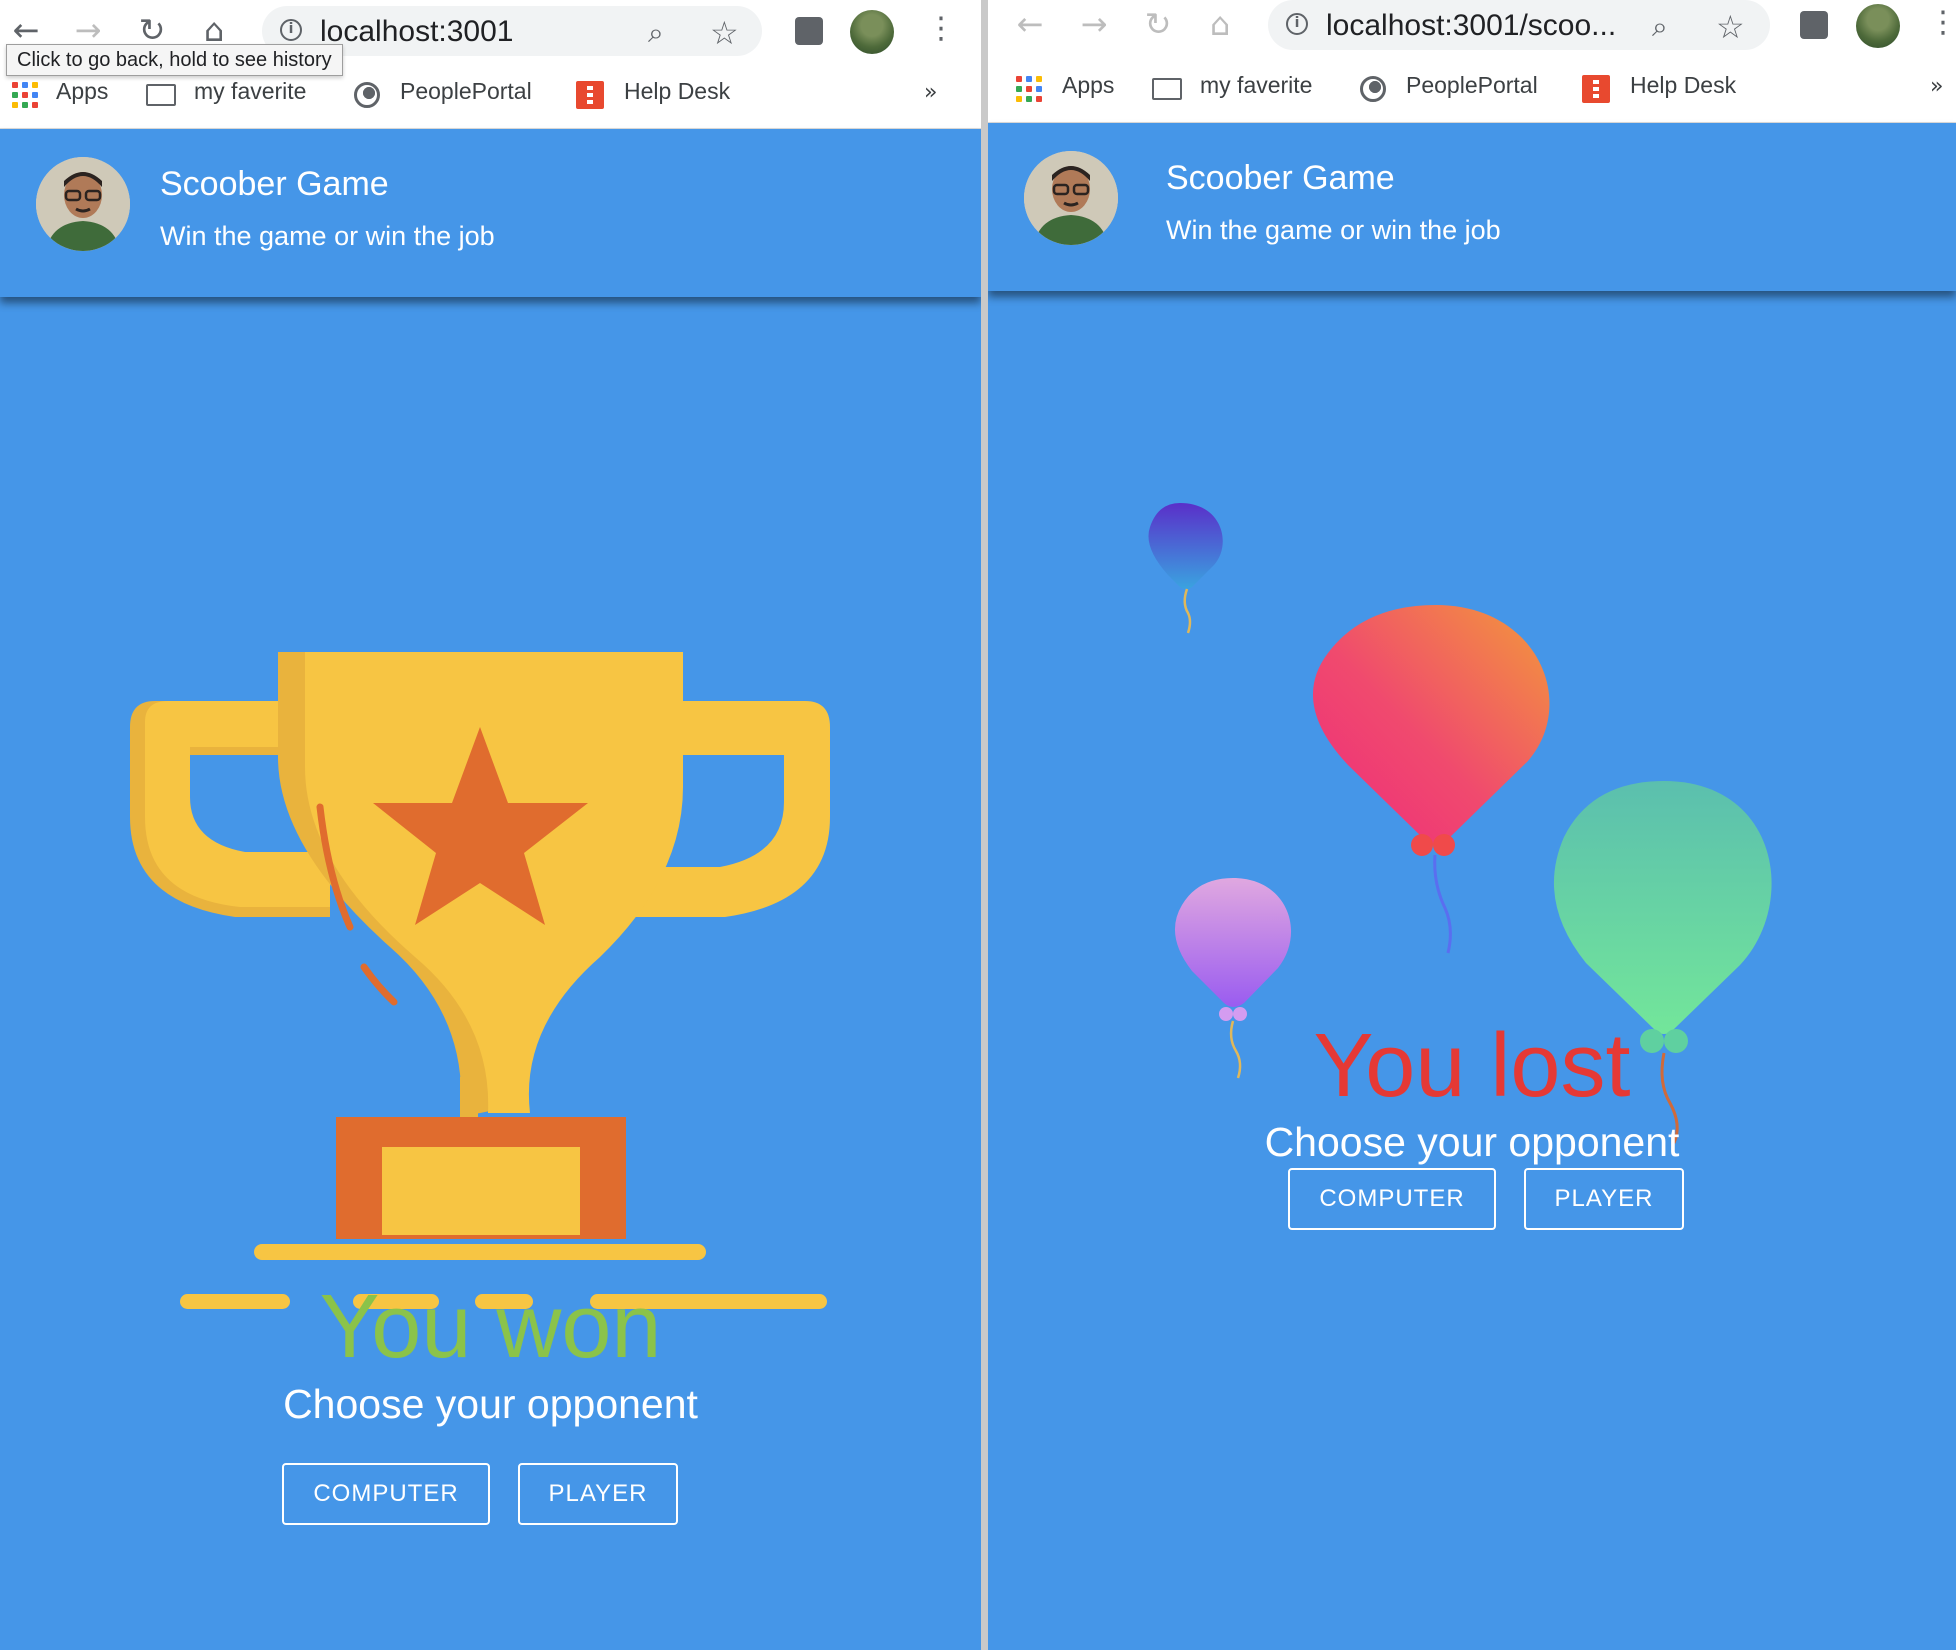 The width and height of the screenshot is (1956, 1650). What do you see at coordinates (1431, 779) in the screenshot?
I see `balloon-pink` at bounding box center [1431, 779].